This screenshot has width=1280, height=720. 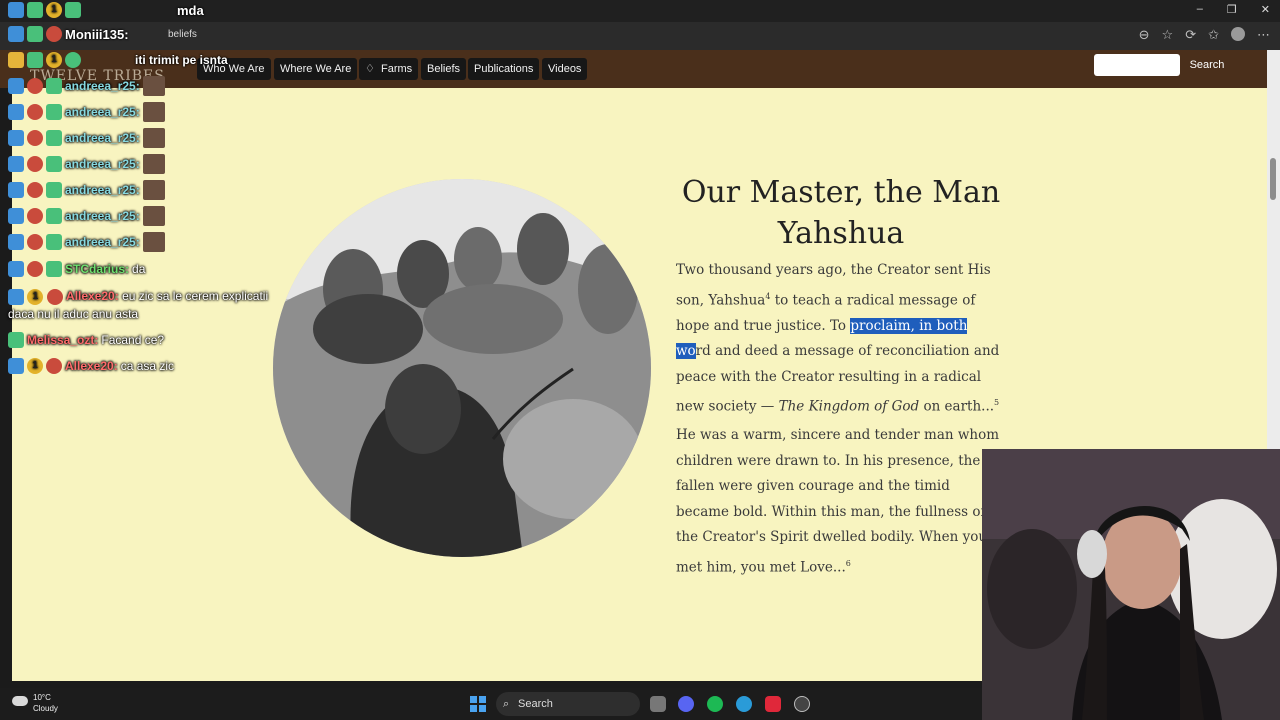 I want to click on chat-message: STCdarius: da, so click(x=76, y=269).